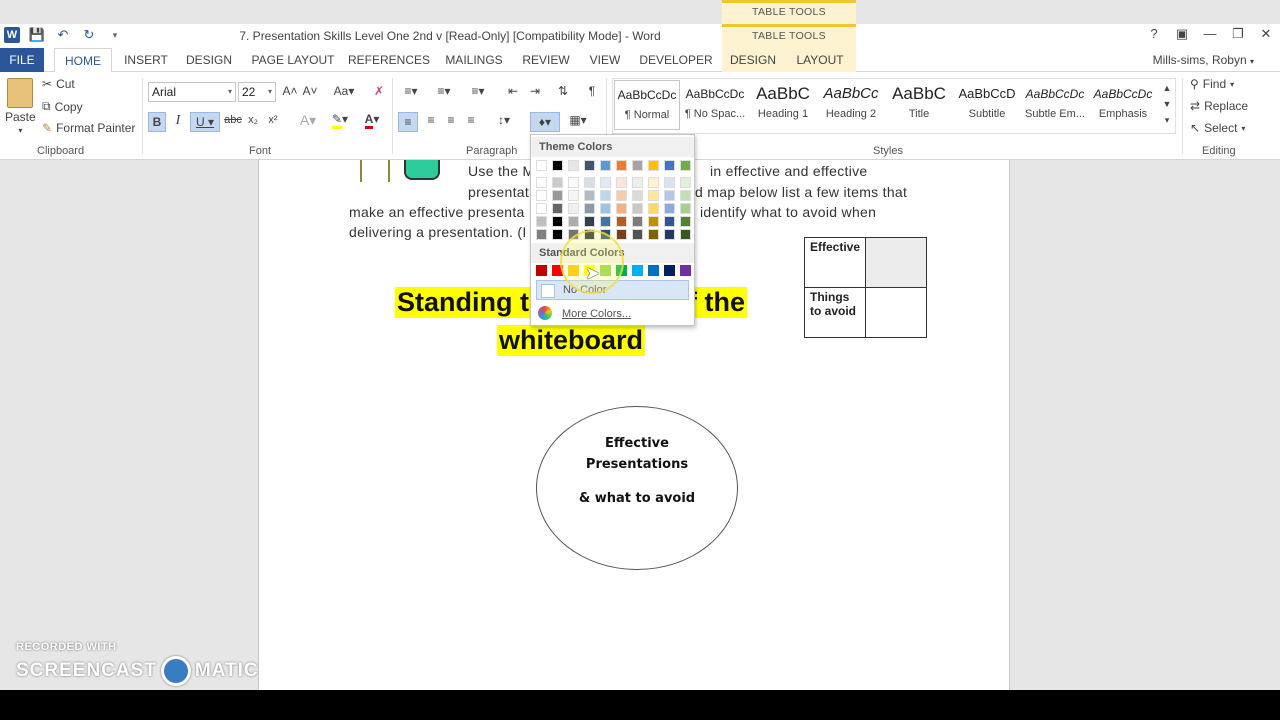 Image resolution: width=1280 pixels, height=720 pixels. I want to click on superscript-button: x², so click(273, 120).